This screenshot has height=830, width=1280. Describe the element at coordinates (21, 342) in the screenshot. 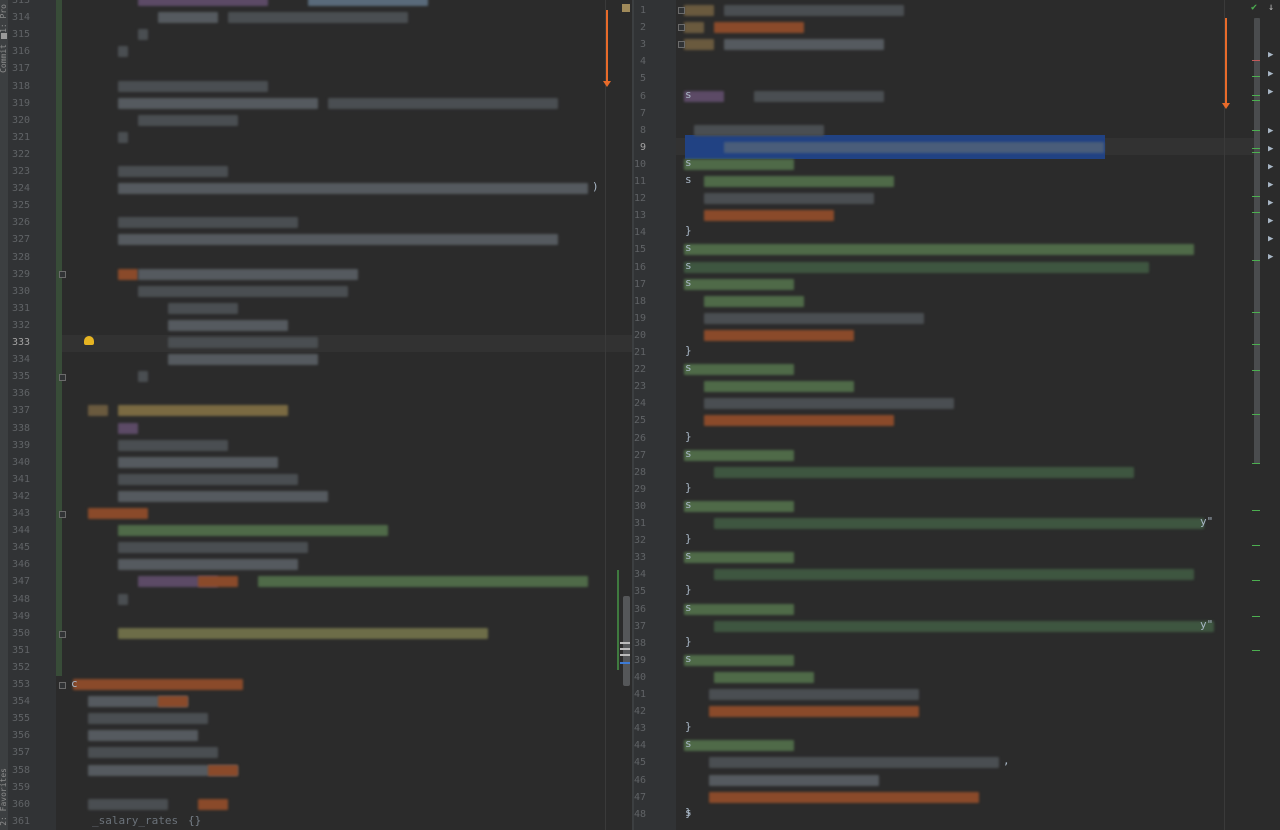

I see `line-number: 333` at that location.